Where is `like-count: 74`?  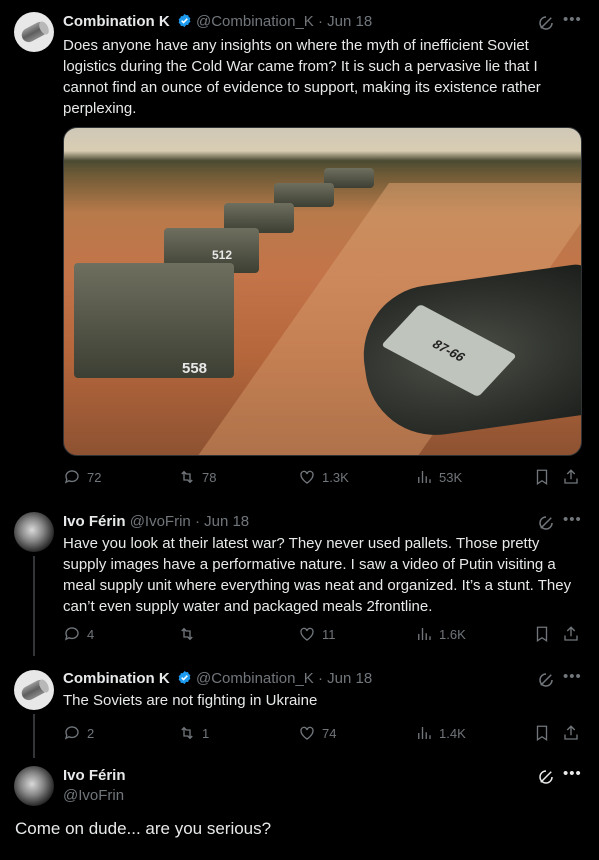 like-count: 74 is located at coordinates (329, 733).